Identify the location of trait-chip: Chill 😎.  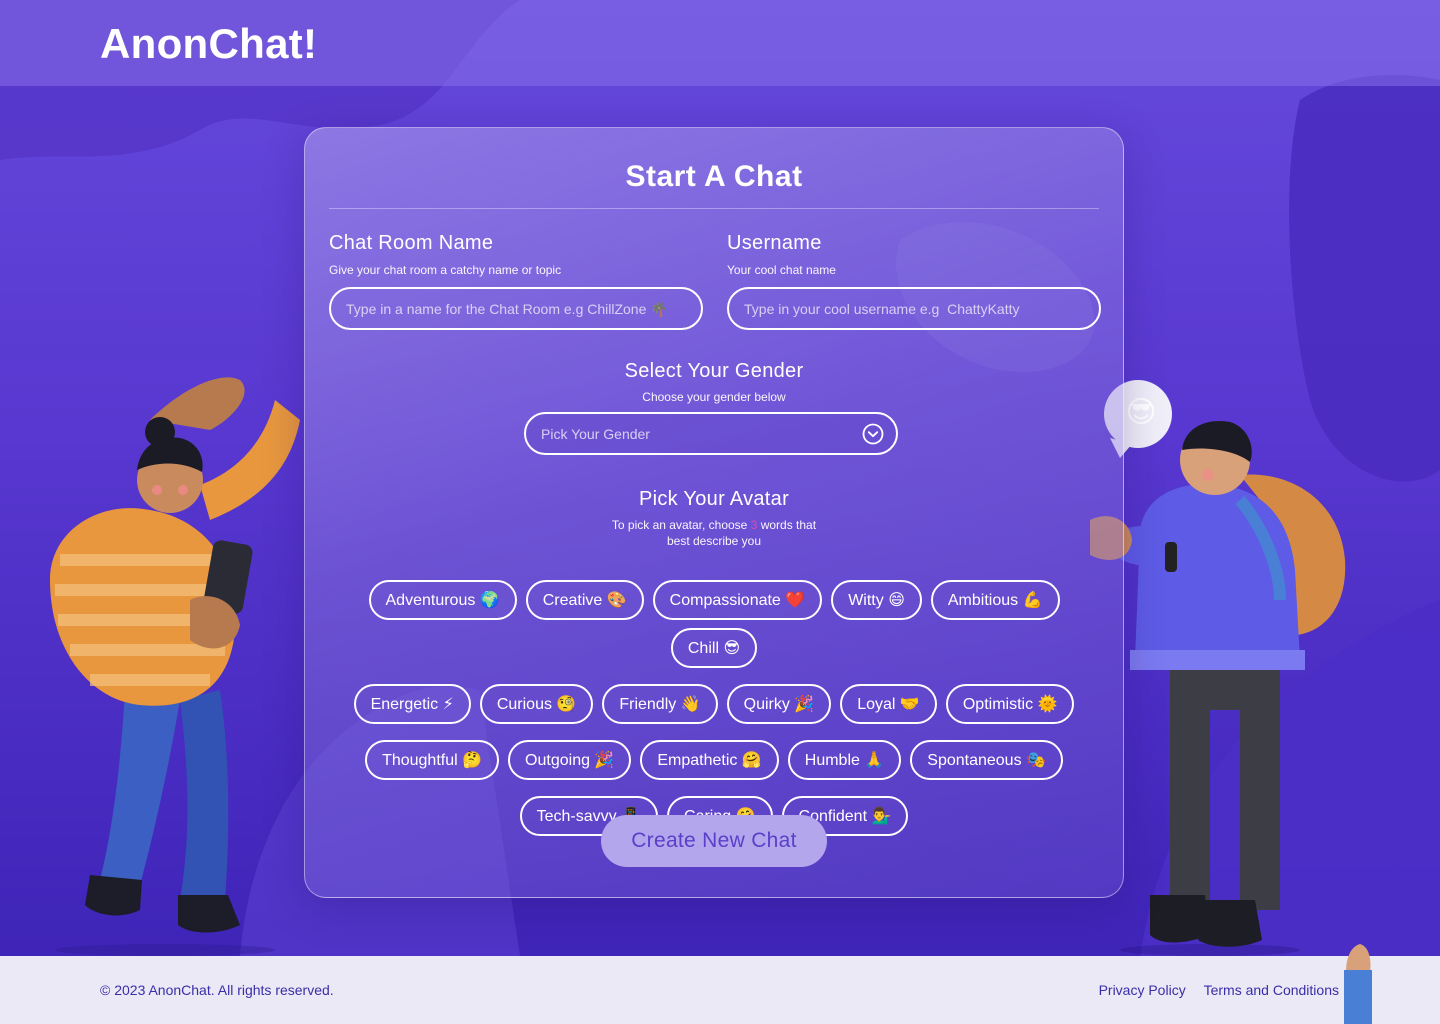
(714, 648).